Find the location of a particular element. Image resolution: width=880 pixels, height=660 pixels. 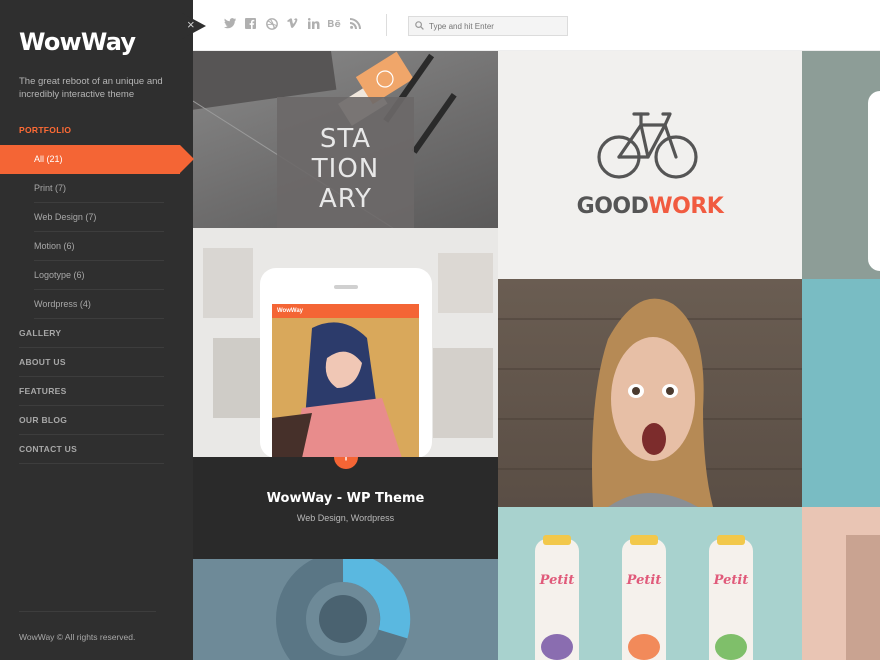

item-title: WowWay - WP Theme is located at coordinates (345, 498).